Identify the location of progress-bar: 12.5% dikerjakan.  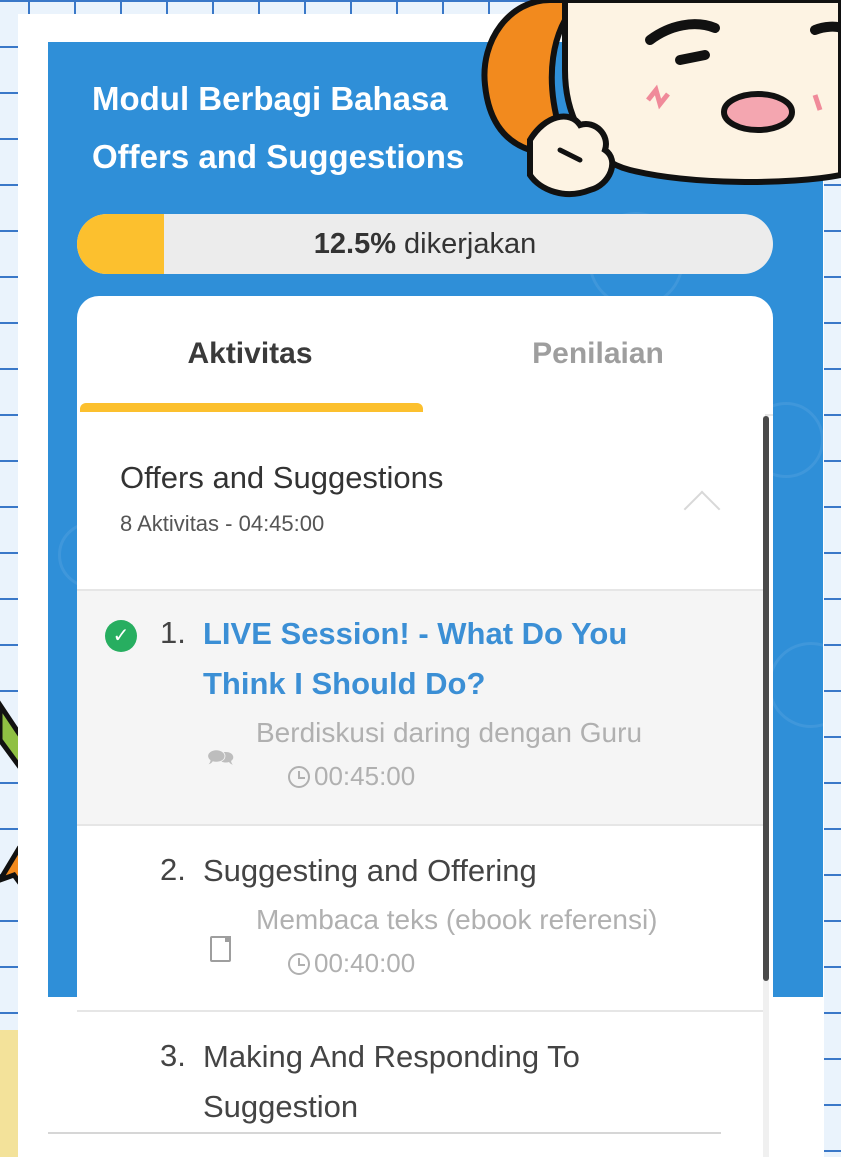
(425, 244).